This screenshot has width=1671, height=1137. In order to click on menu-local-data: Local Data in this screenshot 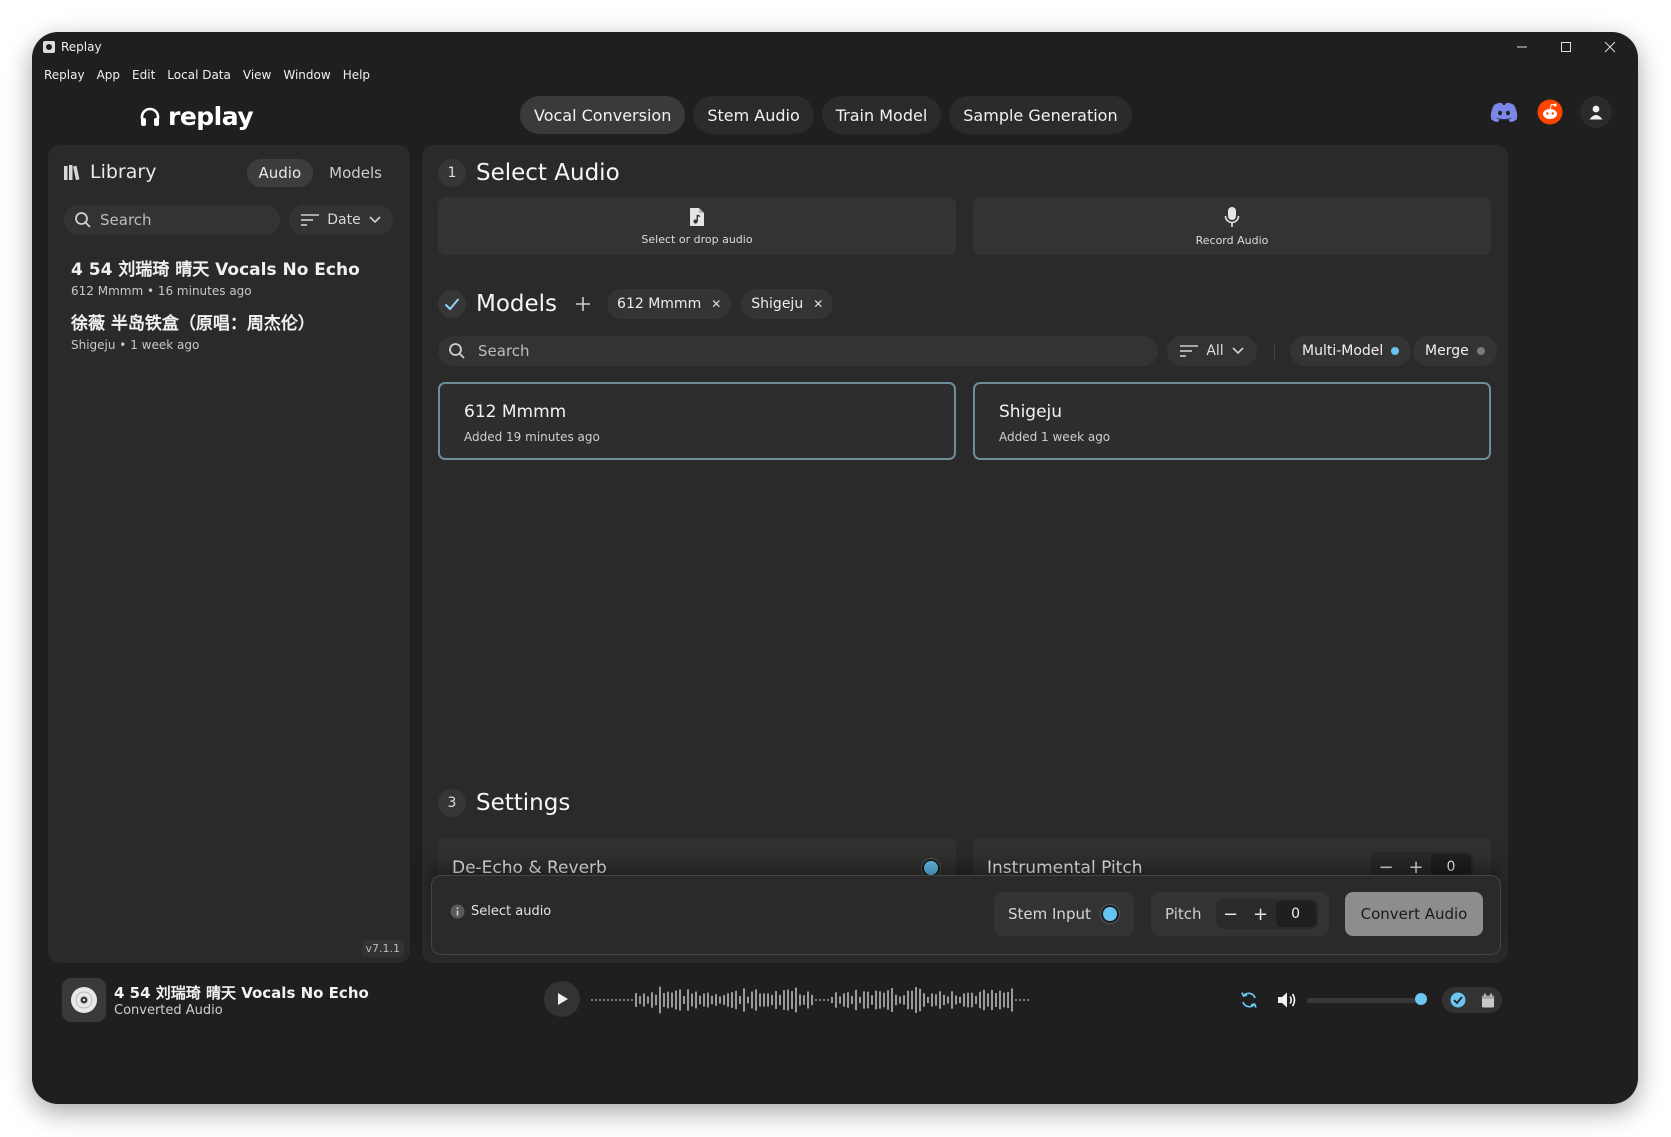, I will do `click(199, 75)`.